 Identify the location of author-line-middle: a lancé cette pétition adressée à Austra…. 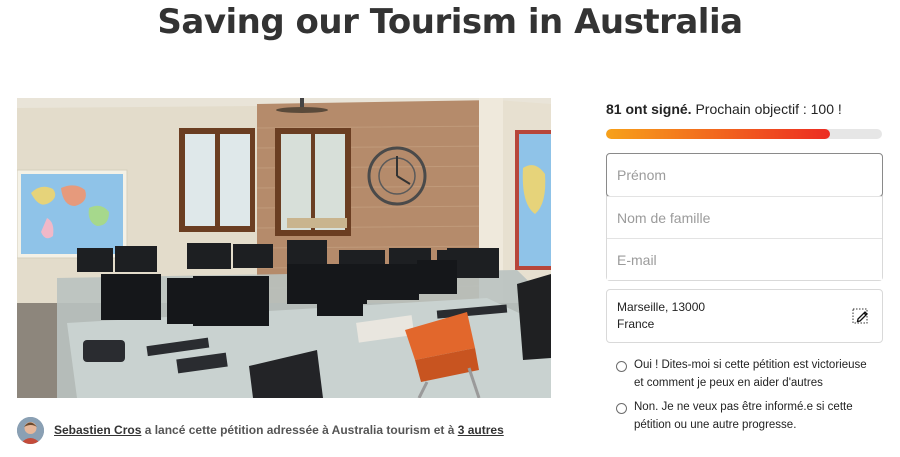
(299, 430).